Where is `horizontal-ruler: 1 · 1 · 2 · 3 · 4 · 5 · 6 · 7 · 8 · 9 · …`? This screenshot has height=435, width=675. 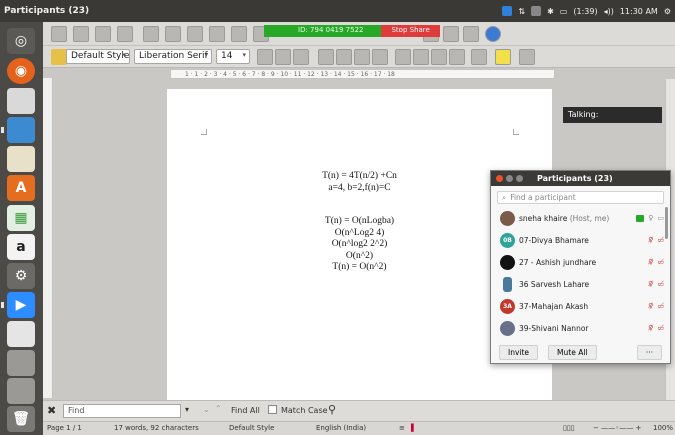
horizontal-ruler: 1 · 1 · 2 · 3 · 4 · 5 · 6 · 7 · 8 · 9 · … is located at coordinates (362, 74).